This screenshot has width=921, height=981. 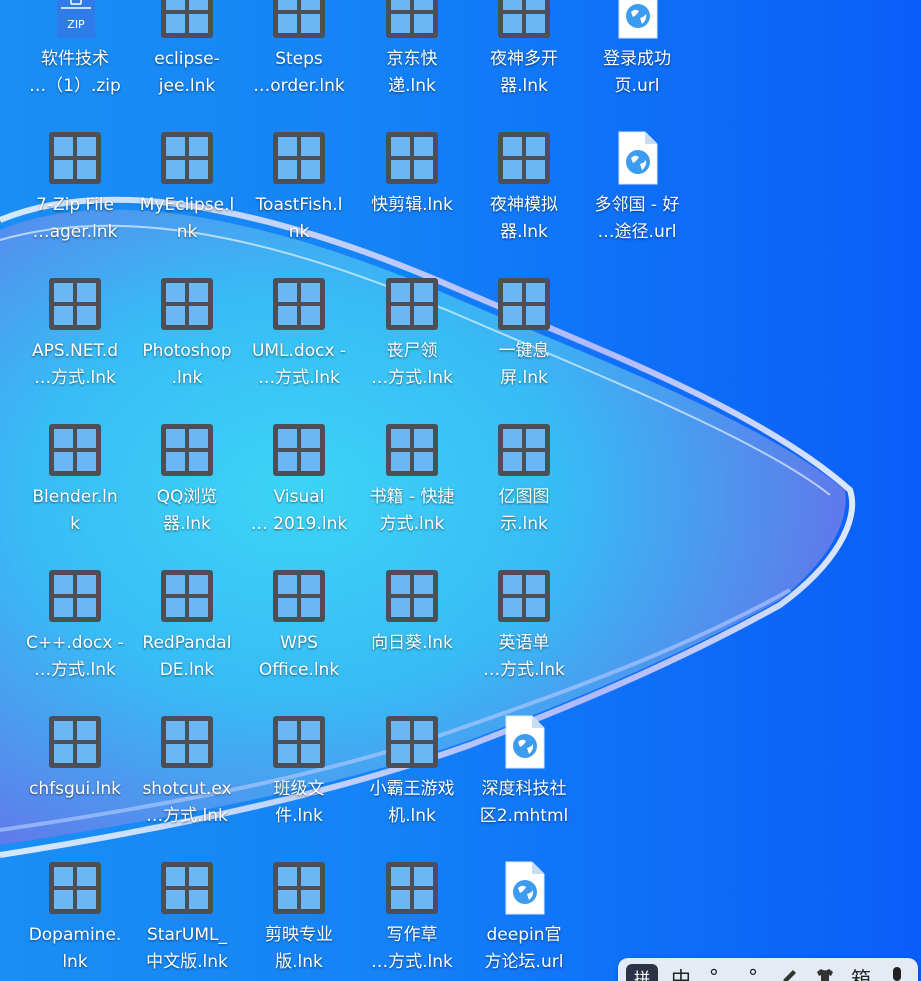 I want to click on desktop-icon: Dopamine. lnk, so click(x=75, y=919).